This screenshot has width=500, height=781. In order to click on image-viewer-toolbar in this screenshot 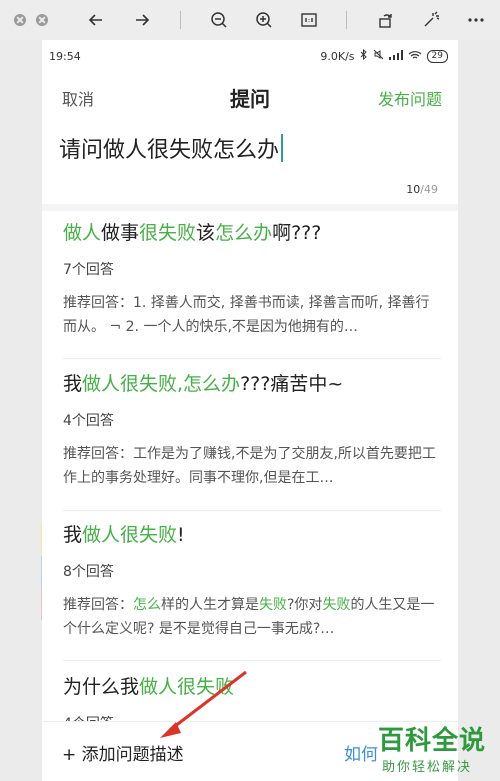, I will do `click(250, 20)`.